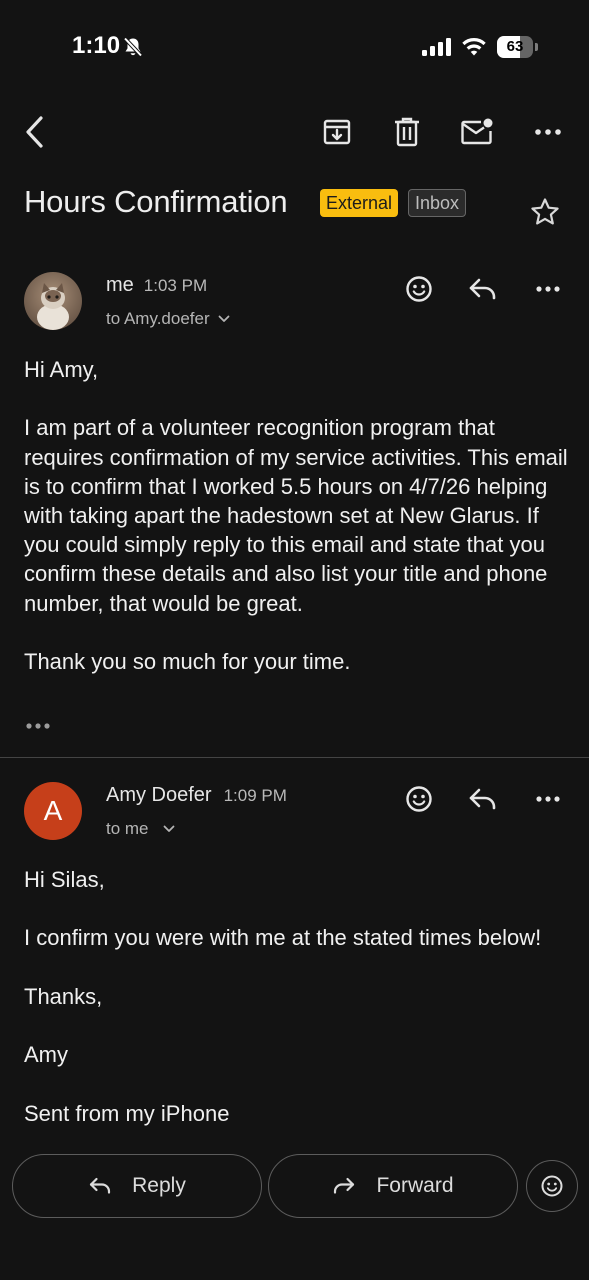  What do you see at coordinates (415, 1185) in the screenshot?
I see `forward-label: Forward` at bounding box center [415, 1185].